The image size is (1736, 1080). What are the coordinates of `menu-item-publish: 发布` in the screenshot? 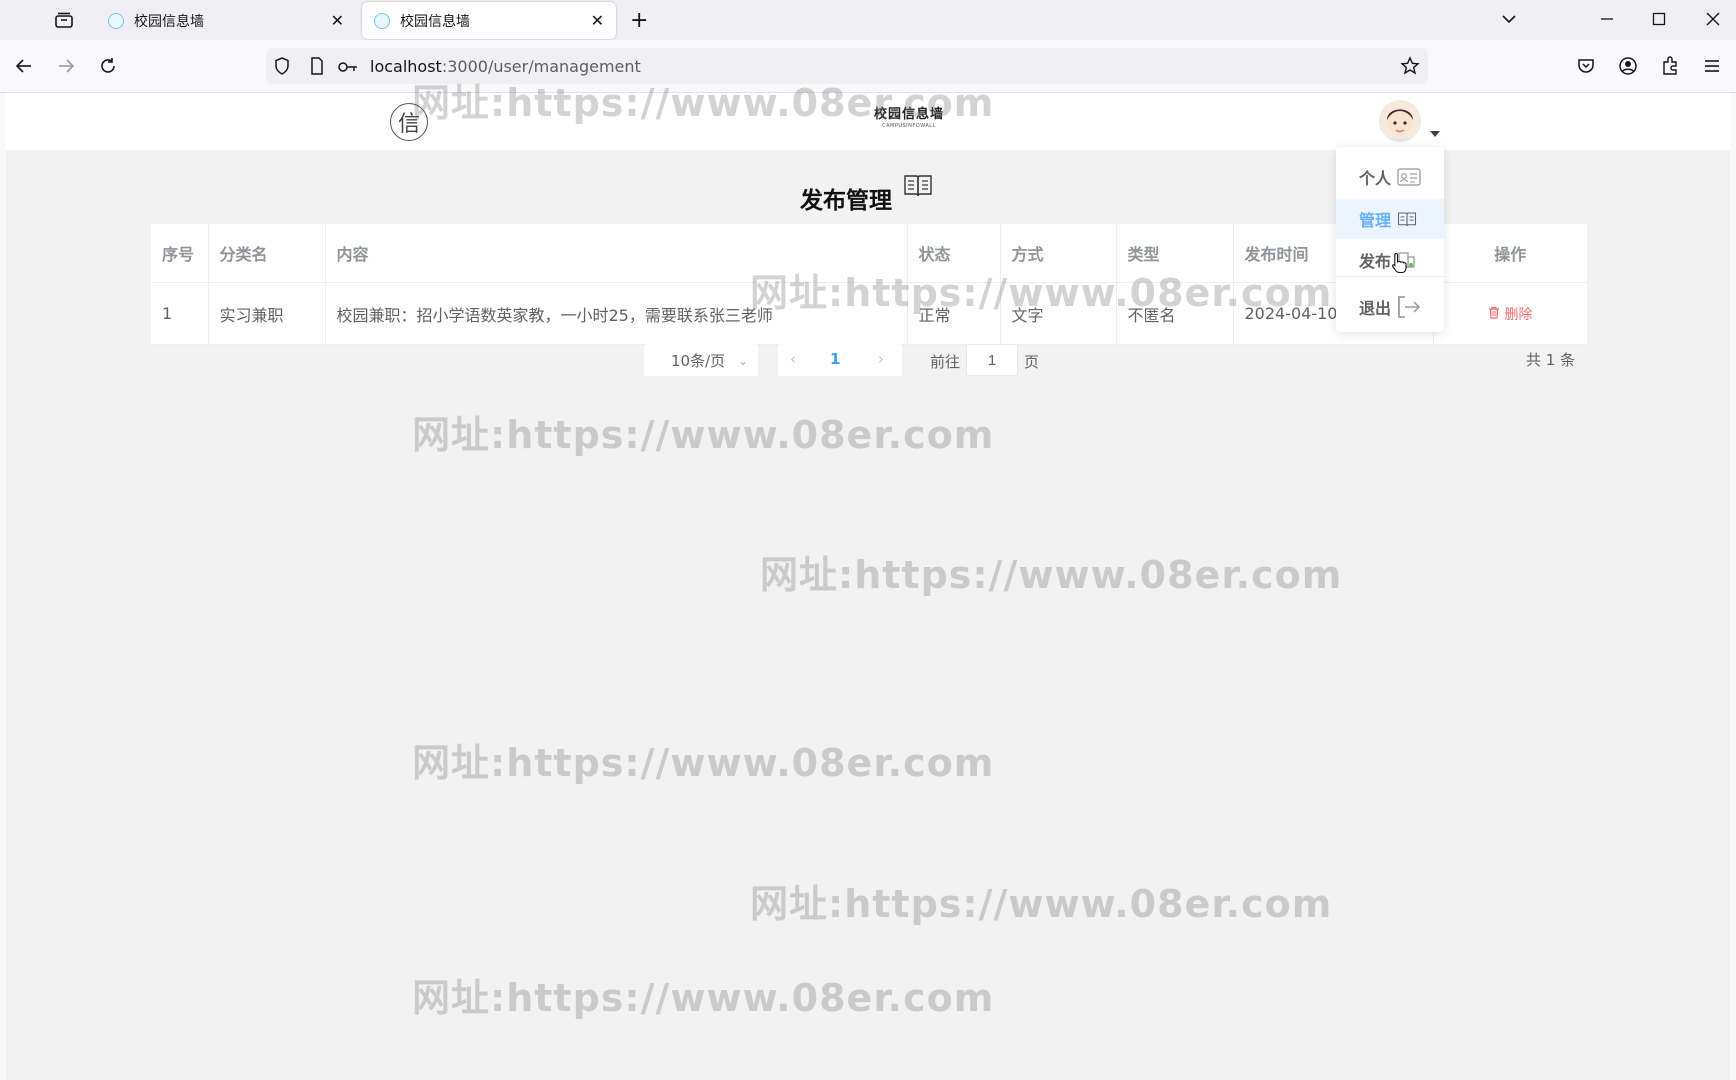 It's located at (1390, 260).